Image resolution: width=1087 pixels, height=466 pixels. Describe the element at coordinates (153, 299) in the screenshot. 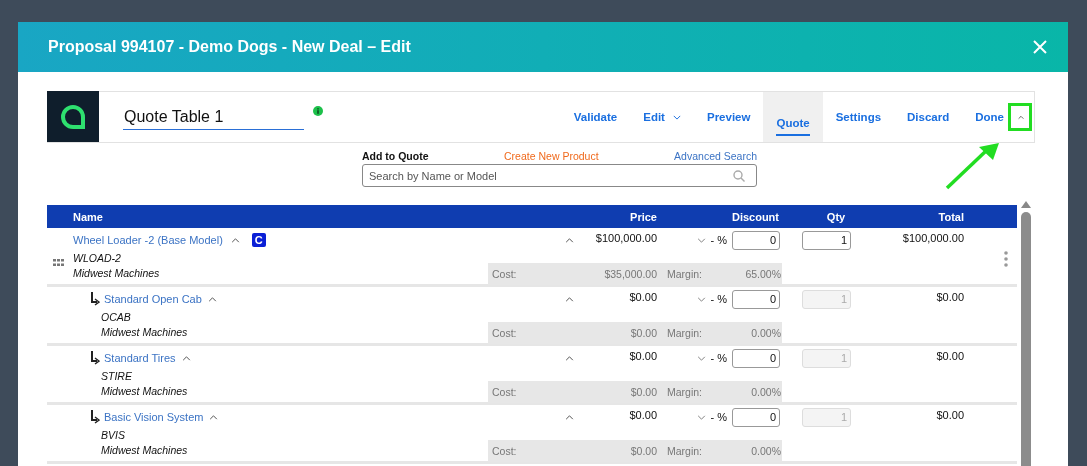

I see `product-name-link: Standard Open Cab` at that location.